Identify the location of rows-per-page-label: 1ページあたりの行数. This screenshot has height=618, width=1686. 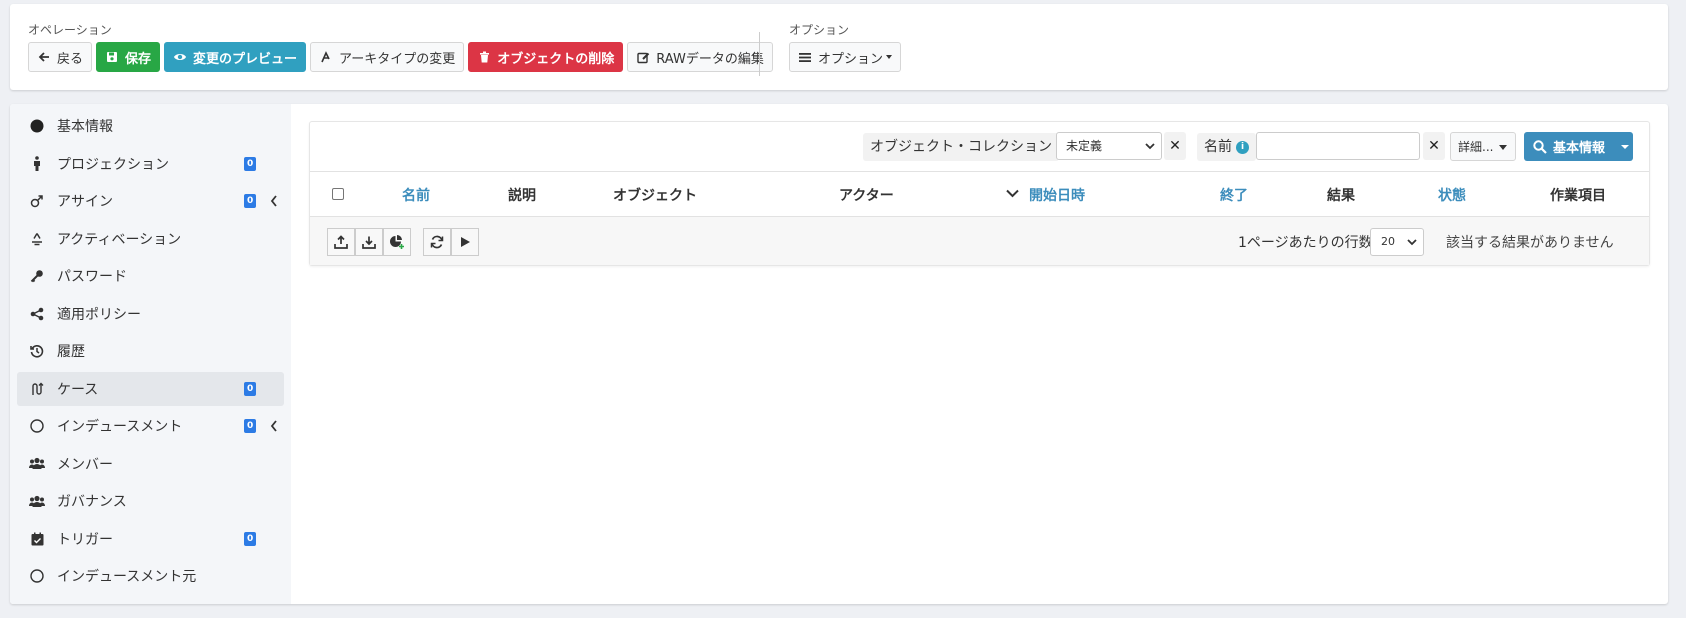
(1305, 243).